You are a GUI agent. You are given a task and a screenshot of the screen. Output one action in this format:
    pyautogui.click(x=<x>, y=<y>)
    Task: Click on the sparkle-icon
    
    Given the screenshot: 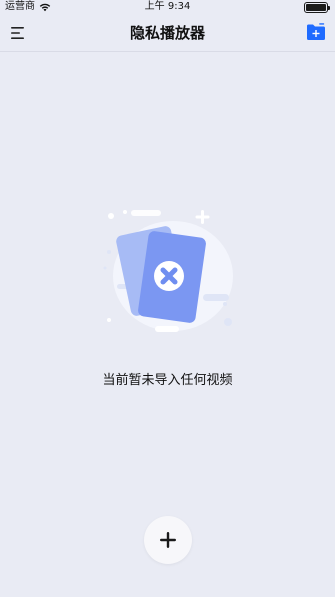 What is the action you would take?
    pyautogui.click(x=202, y=217)
    